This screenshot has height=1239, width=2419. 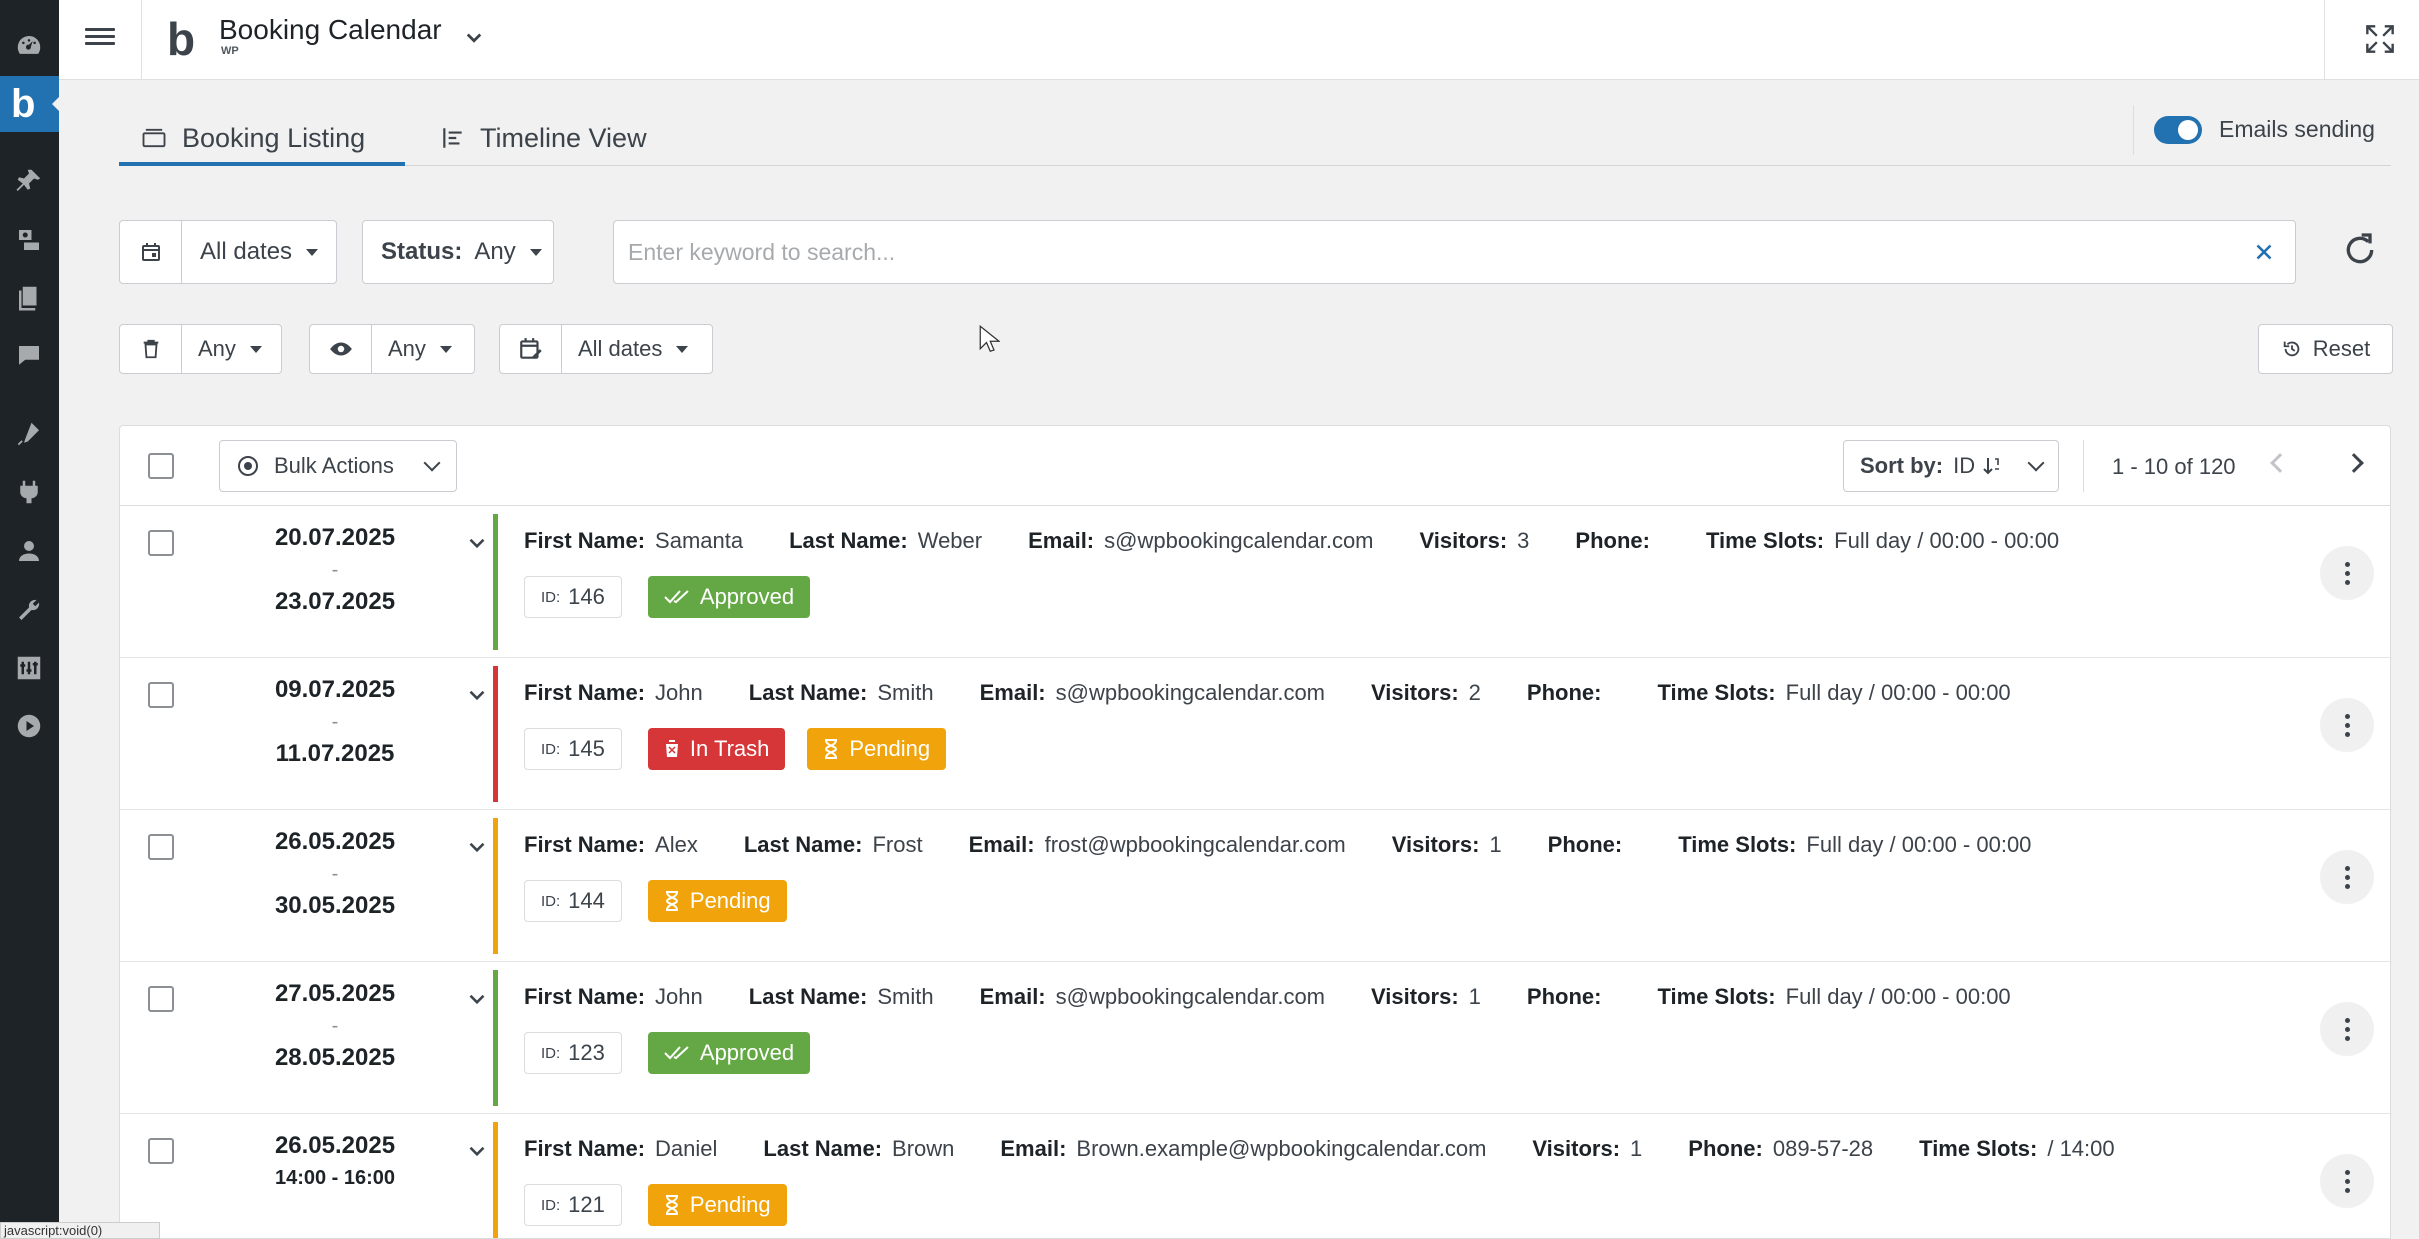 What do you see at coordinates (338, 466) in the screenshot?
I see `bulk-actions-dropdown: Bulk Actions` at bounding box center [338, 466].